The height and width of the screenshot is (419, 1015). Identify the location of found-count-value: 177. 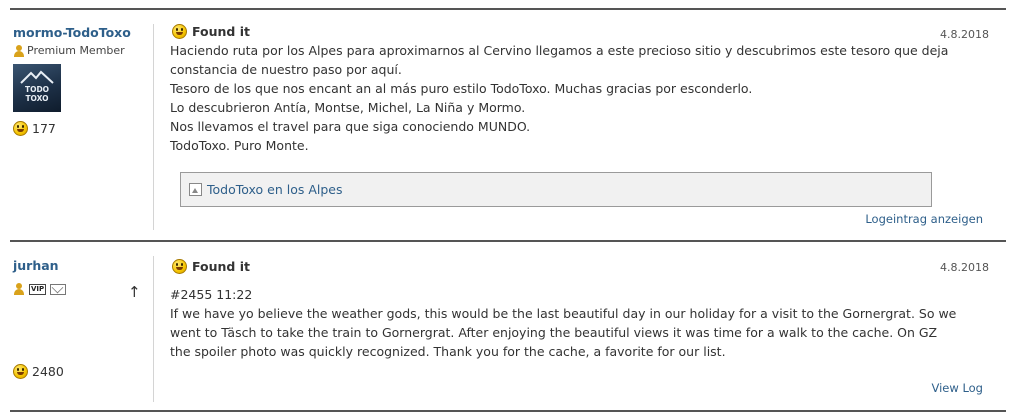
(44, 128).